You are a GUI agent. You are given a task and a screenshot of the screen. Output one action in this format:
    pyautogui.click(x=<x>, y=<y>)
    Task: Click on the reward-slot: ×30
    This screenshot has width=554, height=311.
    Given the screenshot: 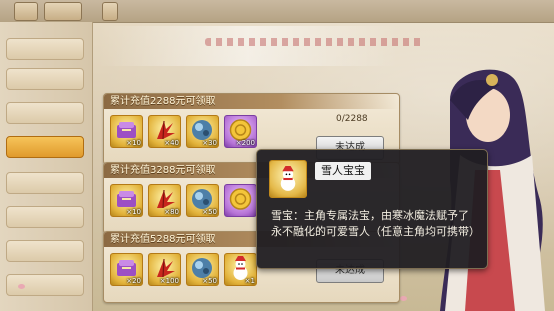 What is the action you would take?
    pyautogui.click(x=202, y=131)
    